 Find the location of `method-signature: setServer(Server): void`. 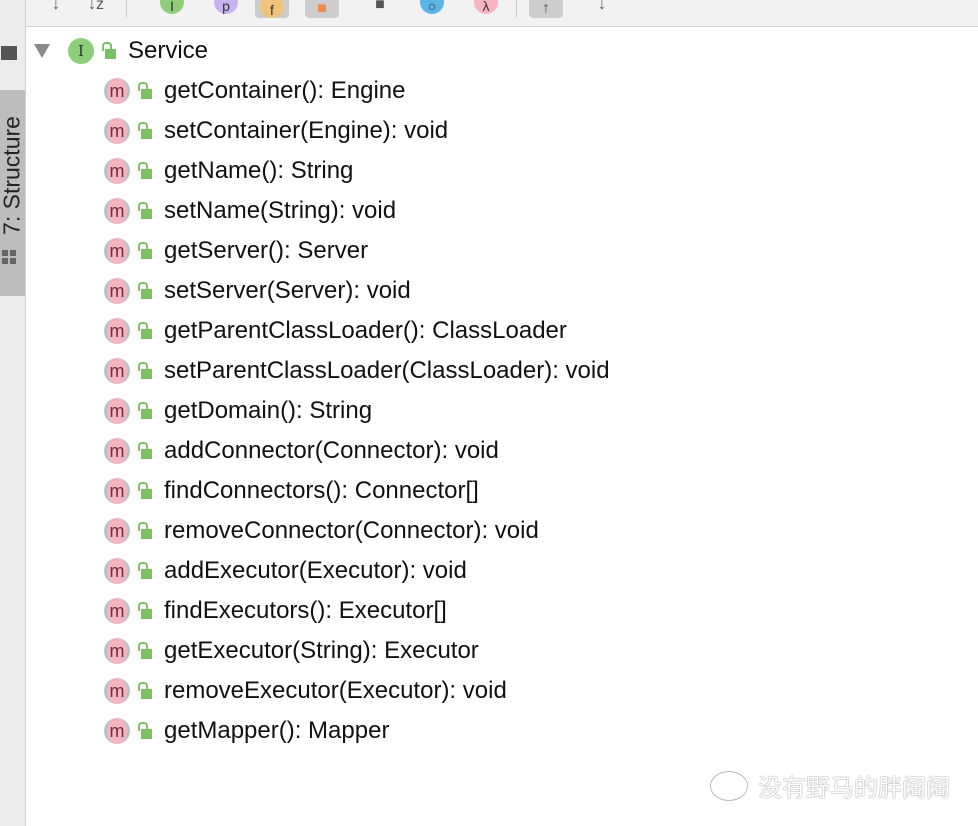

method-signature: setServer(Server): void is located at coordinates (287, 290).